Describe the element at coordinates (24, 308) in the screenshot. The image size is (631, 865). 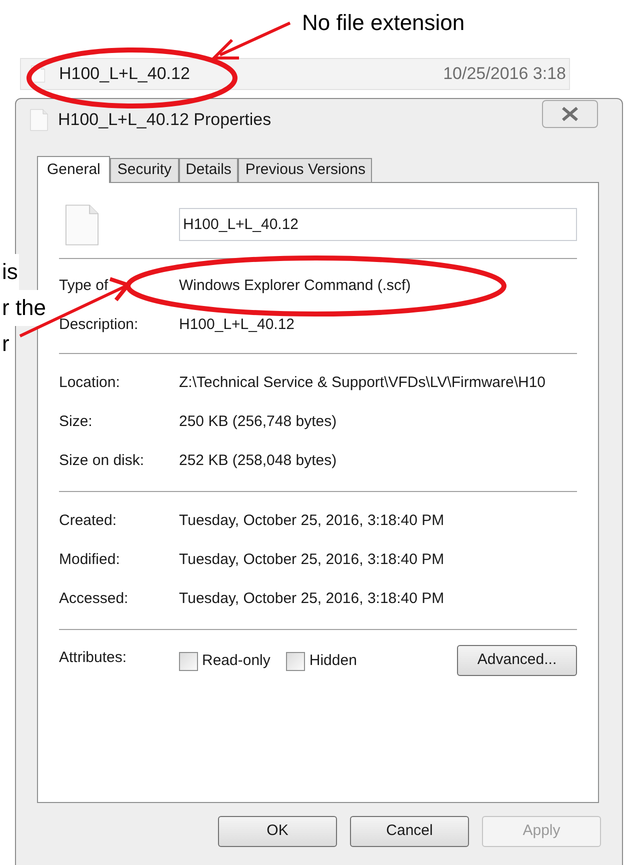
I see `side-note-text: r the` at that location.